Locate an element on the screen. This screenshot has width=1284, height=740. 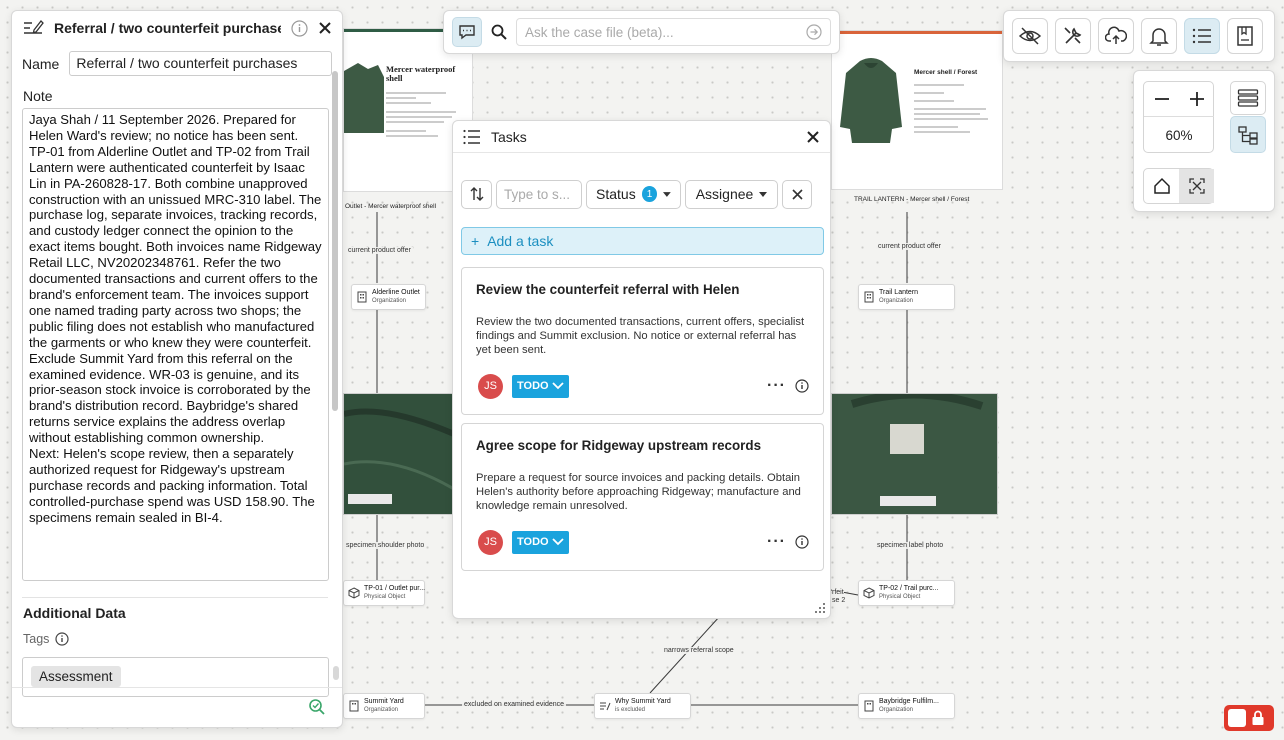
edge-label: current product offer is located at coordinates (909, 246).